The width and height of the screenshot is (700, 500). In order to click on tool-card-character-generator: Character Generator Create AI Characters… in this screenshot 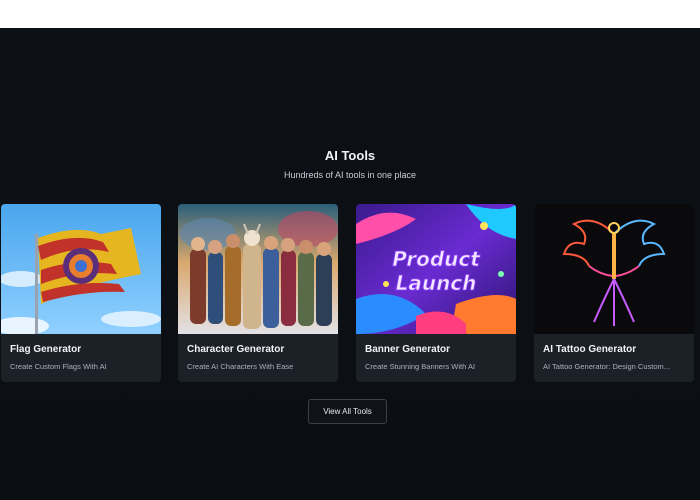, I will do `click(258, 293)`.